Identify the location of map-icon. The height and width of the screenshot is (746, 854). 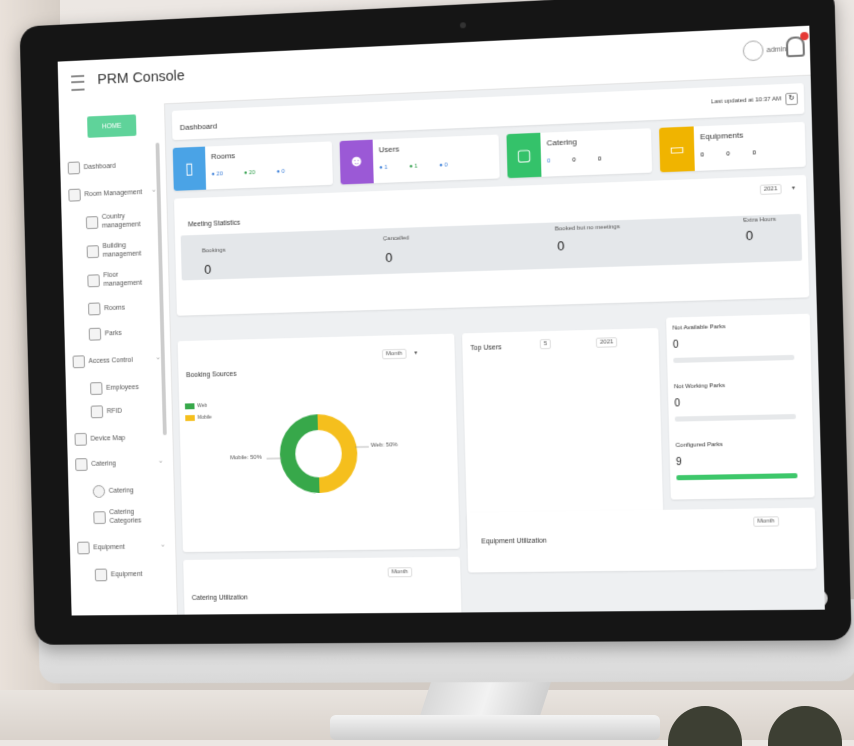
(80, 439).